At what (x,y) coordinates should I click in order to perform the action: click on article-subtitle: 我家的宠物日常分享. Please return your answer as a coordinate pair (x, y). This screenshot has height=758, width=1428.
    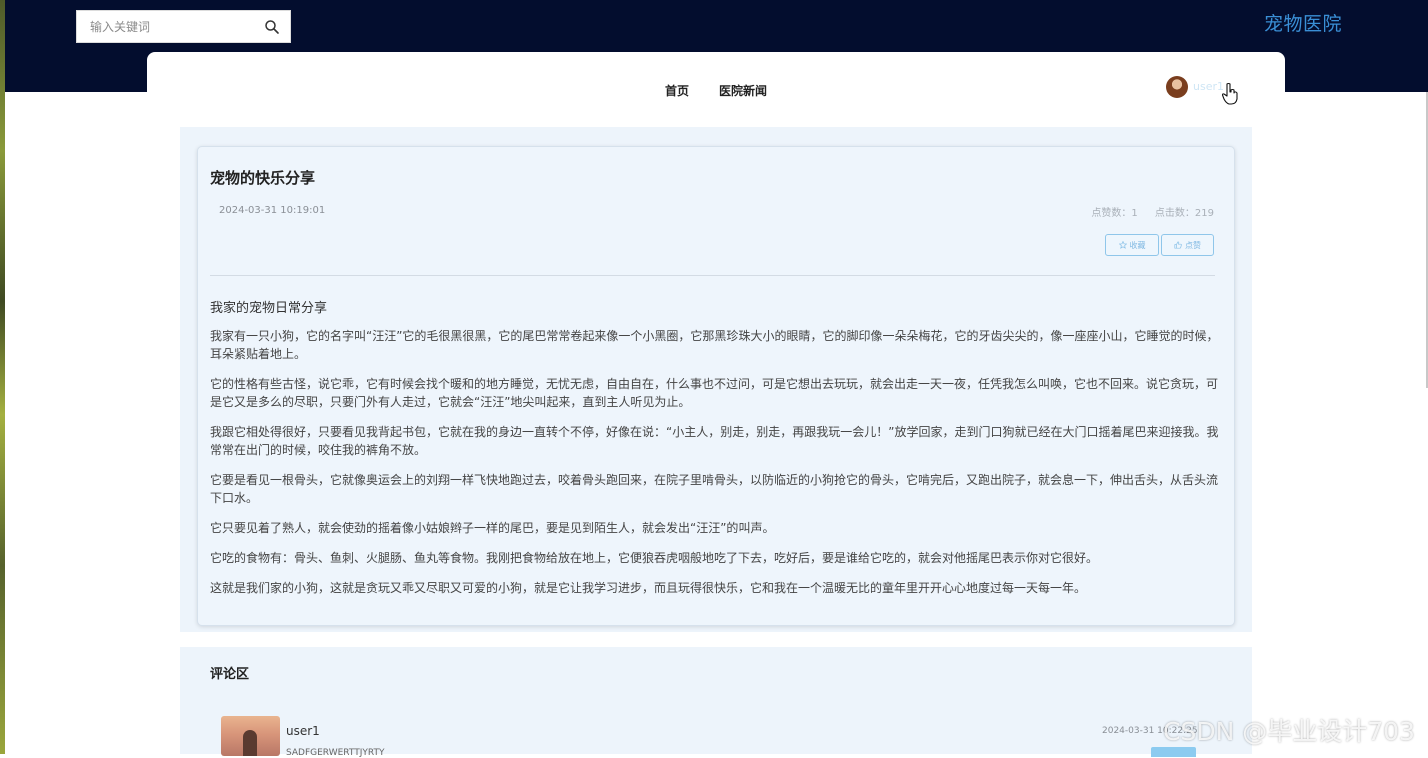
    Looking at the image, I should click on (269, 308).